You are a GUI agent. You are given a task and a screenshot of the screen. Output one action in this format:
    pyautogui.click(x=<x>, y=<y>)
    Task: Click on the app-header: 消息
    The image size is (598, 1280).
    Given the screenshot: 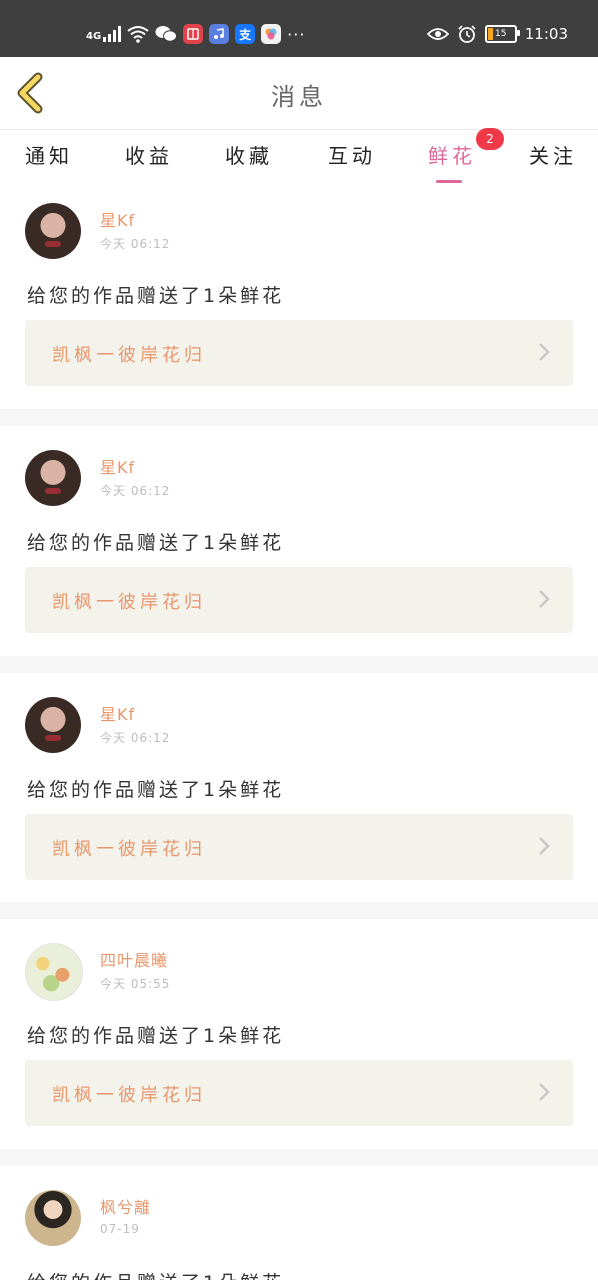 What is the action you would take?
    pyautogui.click(x=299, y=93)
    